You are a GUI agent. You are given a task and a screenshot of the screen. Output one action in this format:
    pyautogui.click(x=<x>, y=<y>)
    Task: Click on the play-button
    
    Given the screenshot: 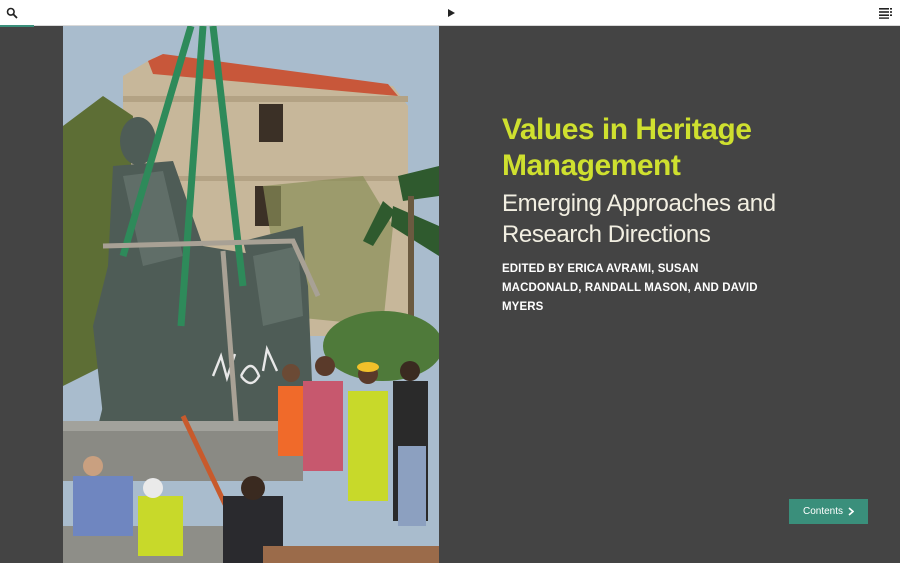 What is the action you would take?
    pyautogui.click(x=451, y=13)
    